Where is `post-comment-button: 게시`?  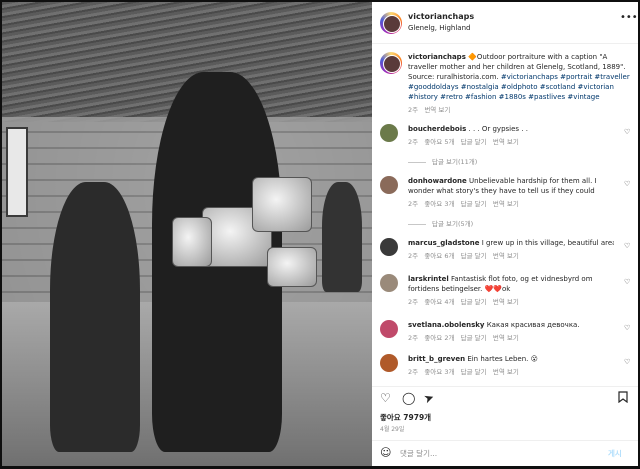 post-comment-button: 게시 is located at coordinates (615, 453).